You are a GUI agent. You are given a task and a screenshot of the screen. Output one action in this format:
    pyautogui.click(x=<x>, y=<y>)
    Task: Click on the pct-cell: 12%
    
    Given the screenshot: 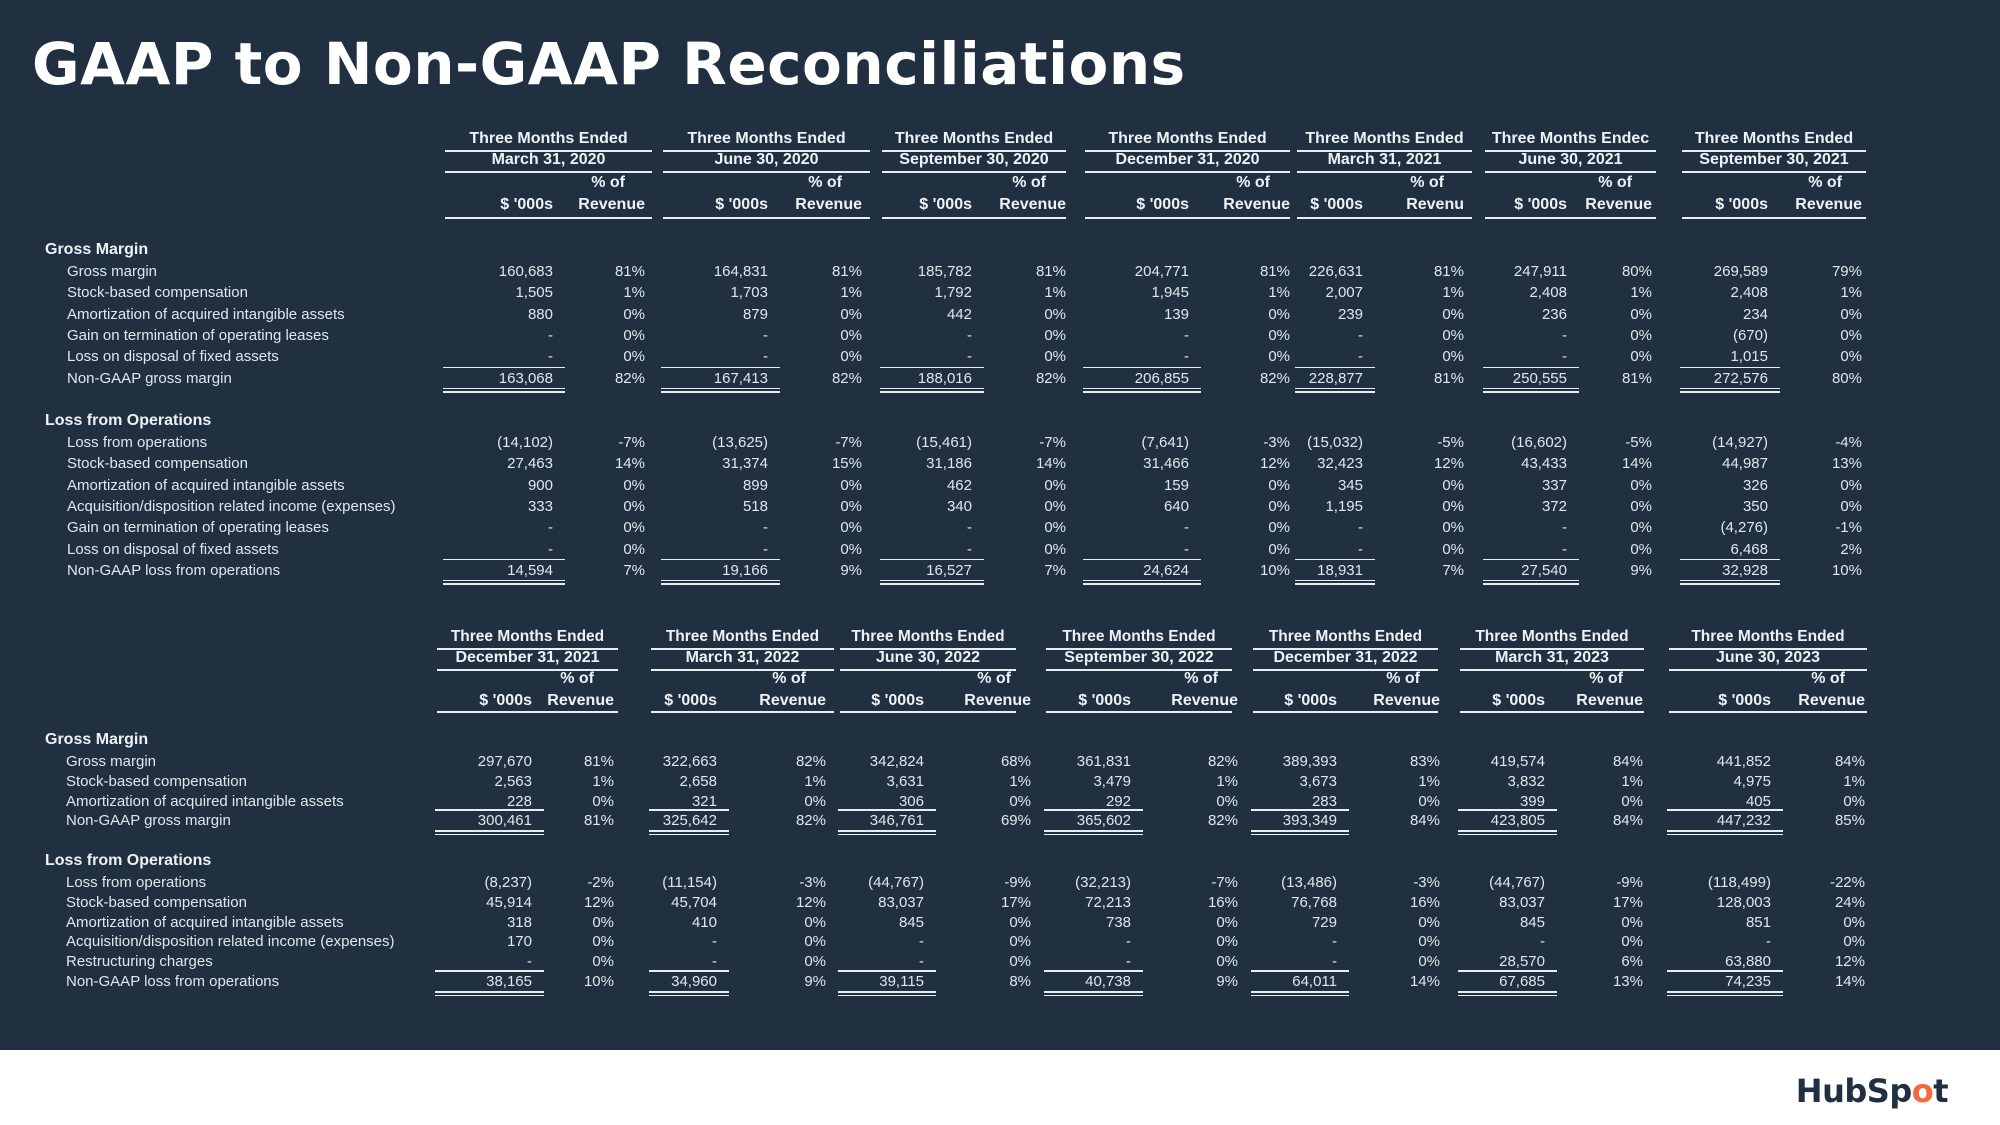 What is the action you would take?
    pyautogui.click(x=1448, y=464)
    